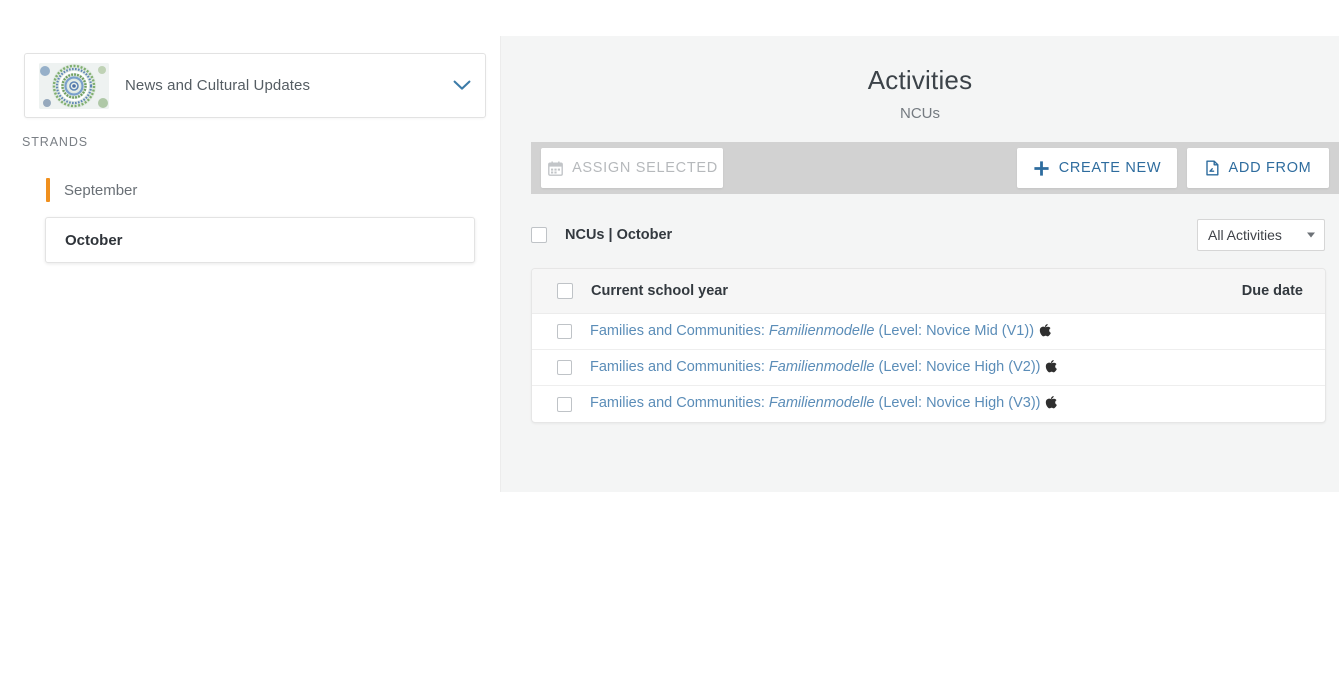 The height and width of the screenshot is (699, 1339). Describe the element at coordinates (218, 85) in the screenshot. I see `unit-title: News and Cultural Updates` at that location.